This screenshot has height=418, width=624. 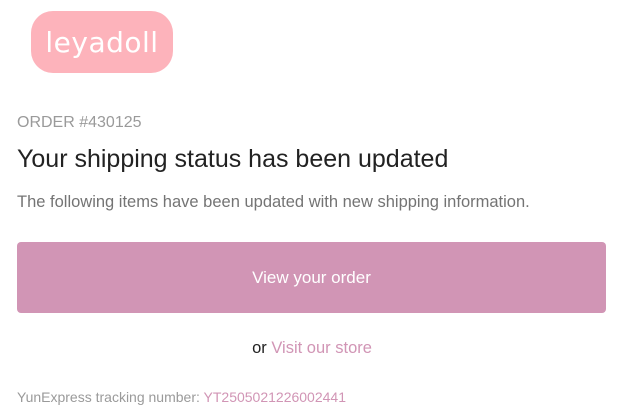 I want to click on brand-logo: leyadoll, so click(x=102, y=42).